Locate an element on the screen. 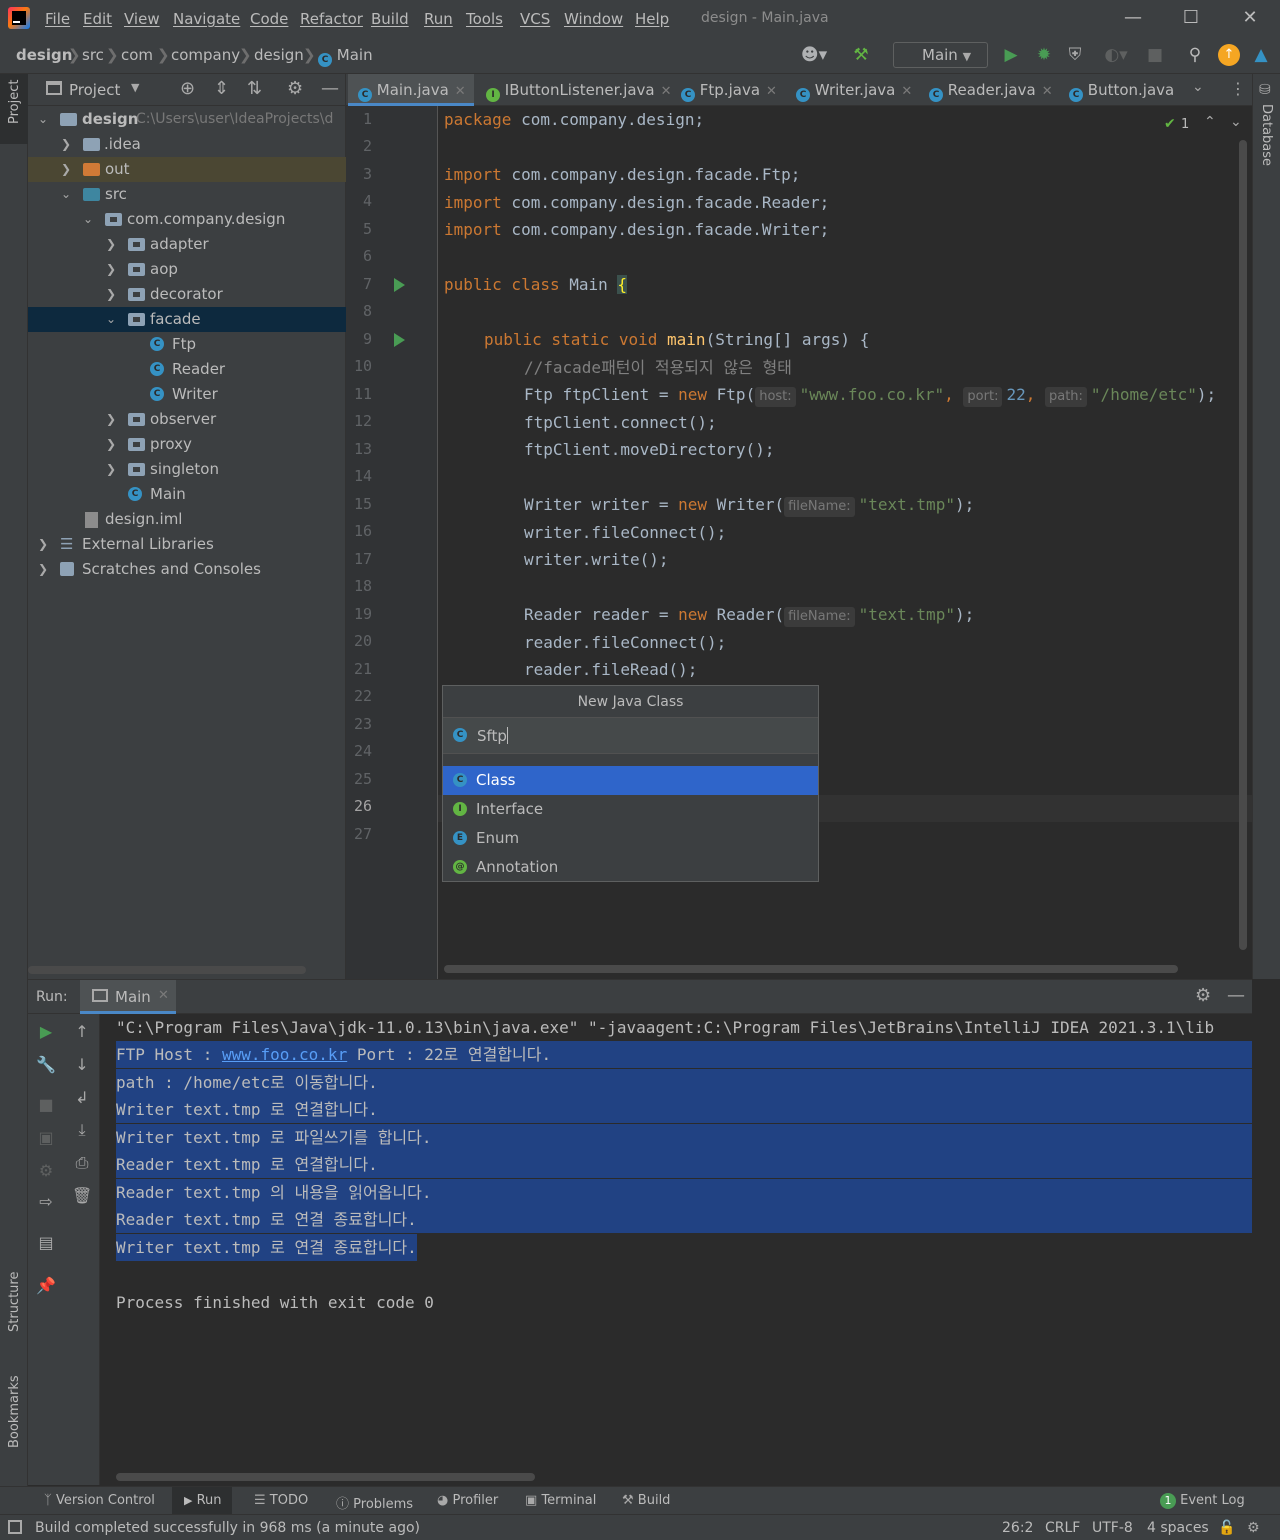 Image resolution: width=1280 pixels, height=1540 pixels. breadcrumb-design: design is located at coordinates (44, 55).